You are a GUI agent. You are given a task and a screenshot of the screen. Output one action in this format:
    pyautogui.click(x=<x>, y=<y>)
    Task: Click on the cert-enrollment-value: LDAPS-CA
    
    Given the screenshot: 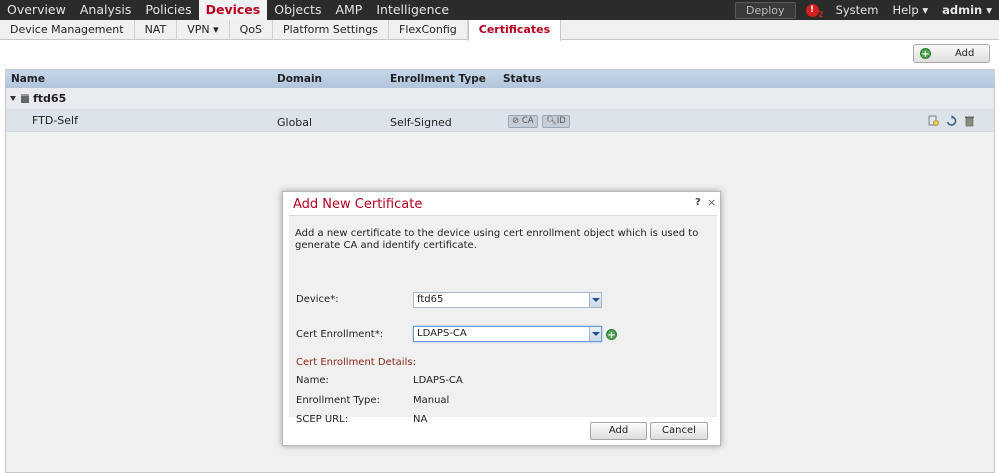 What is the action you would take?
    pyautogui.click(x=442, y=333)
    